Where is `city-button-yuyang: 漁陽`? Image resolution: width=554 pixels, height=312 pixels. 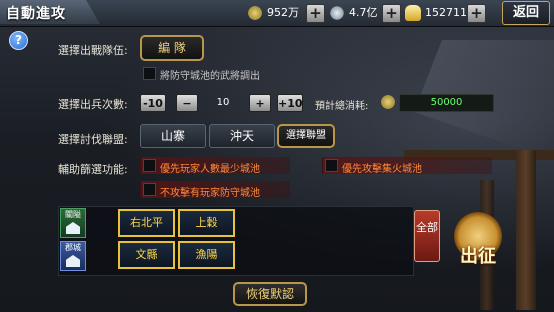 city-button-yuyang: 漁陽 is located at coordinates (206, 255).